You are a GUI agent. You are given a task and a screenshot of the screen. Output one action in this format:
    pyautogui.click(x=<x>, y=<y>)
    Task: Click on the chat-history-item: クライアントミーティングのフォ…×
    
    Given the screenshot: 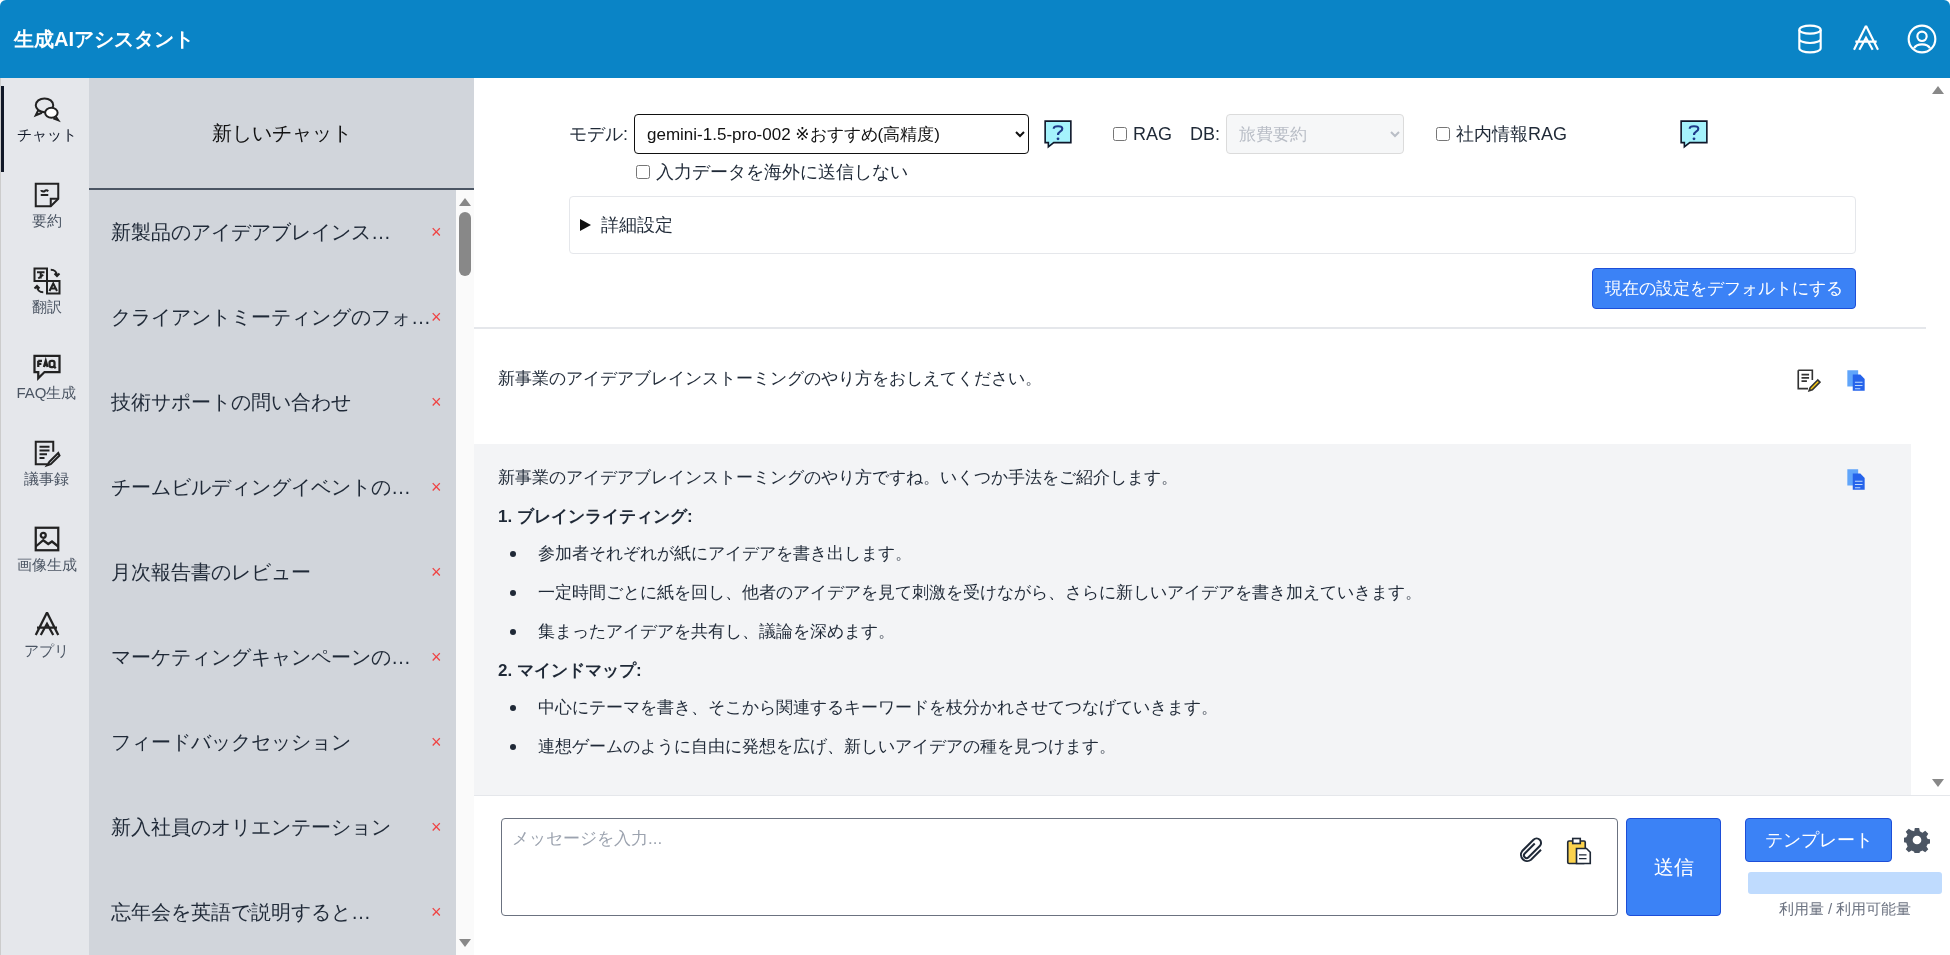 What is the action you would take?
    pyautogui.click(x=272, y=317)
    